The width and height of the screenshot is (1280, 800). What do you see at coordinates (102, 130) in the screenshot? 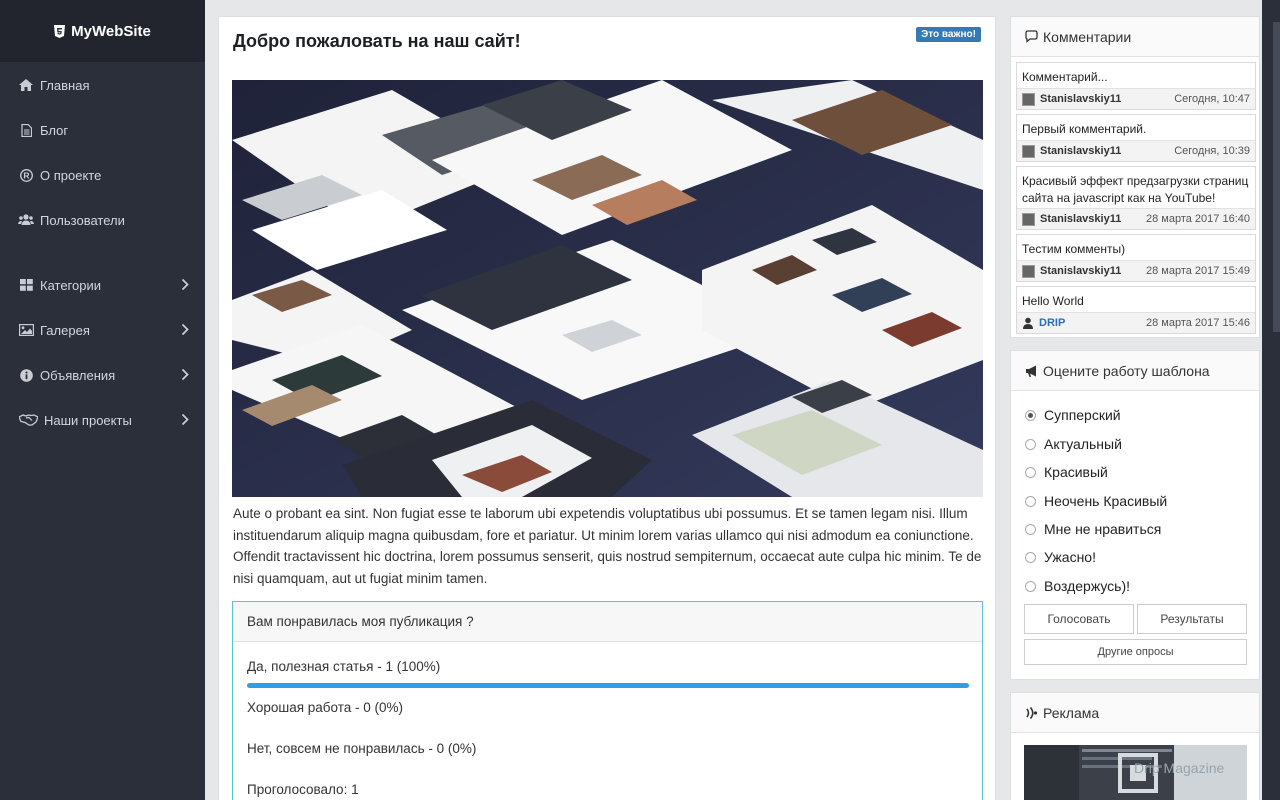
I see `sidebar-item-blog: Блог` at bounding box center [102, 130].